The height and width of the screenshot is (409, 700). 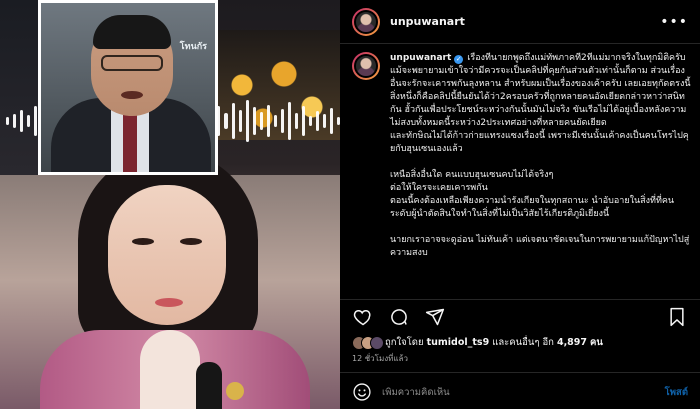 I want to click on liked-by-suffix: และคนอื่นๆ อีก, so click(x=523, y=342).